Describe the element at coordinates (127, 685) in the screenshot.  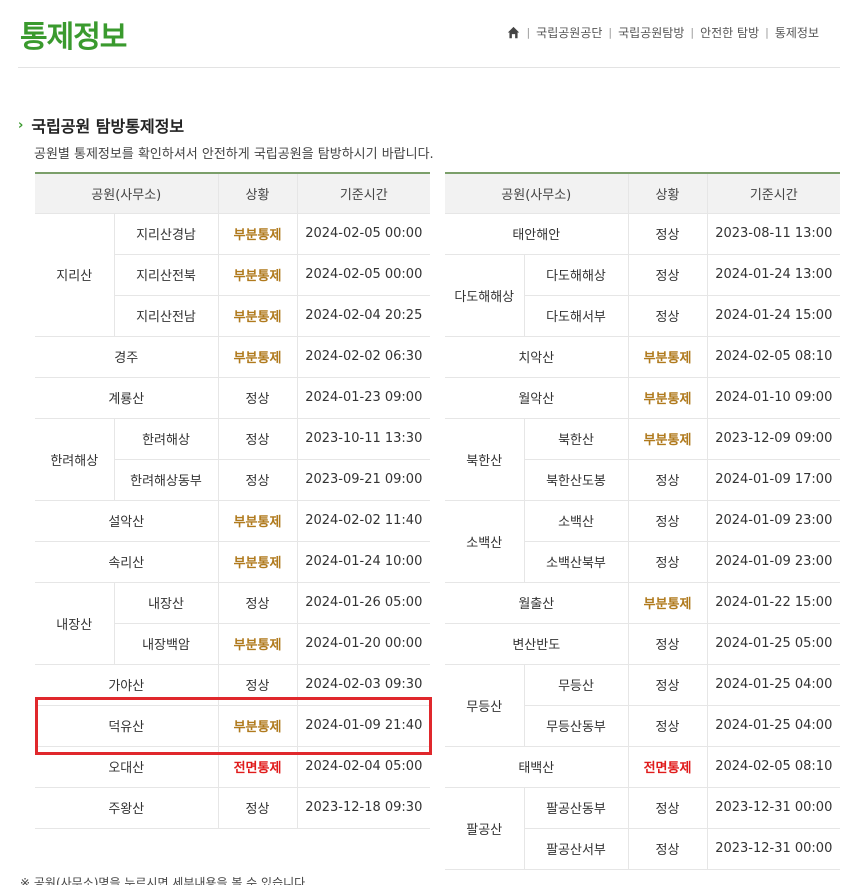
I see `park-name: 가야산` at that location.